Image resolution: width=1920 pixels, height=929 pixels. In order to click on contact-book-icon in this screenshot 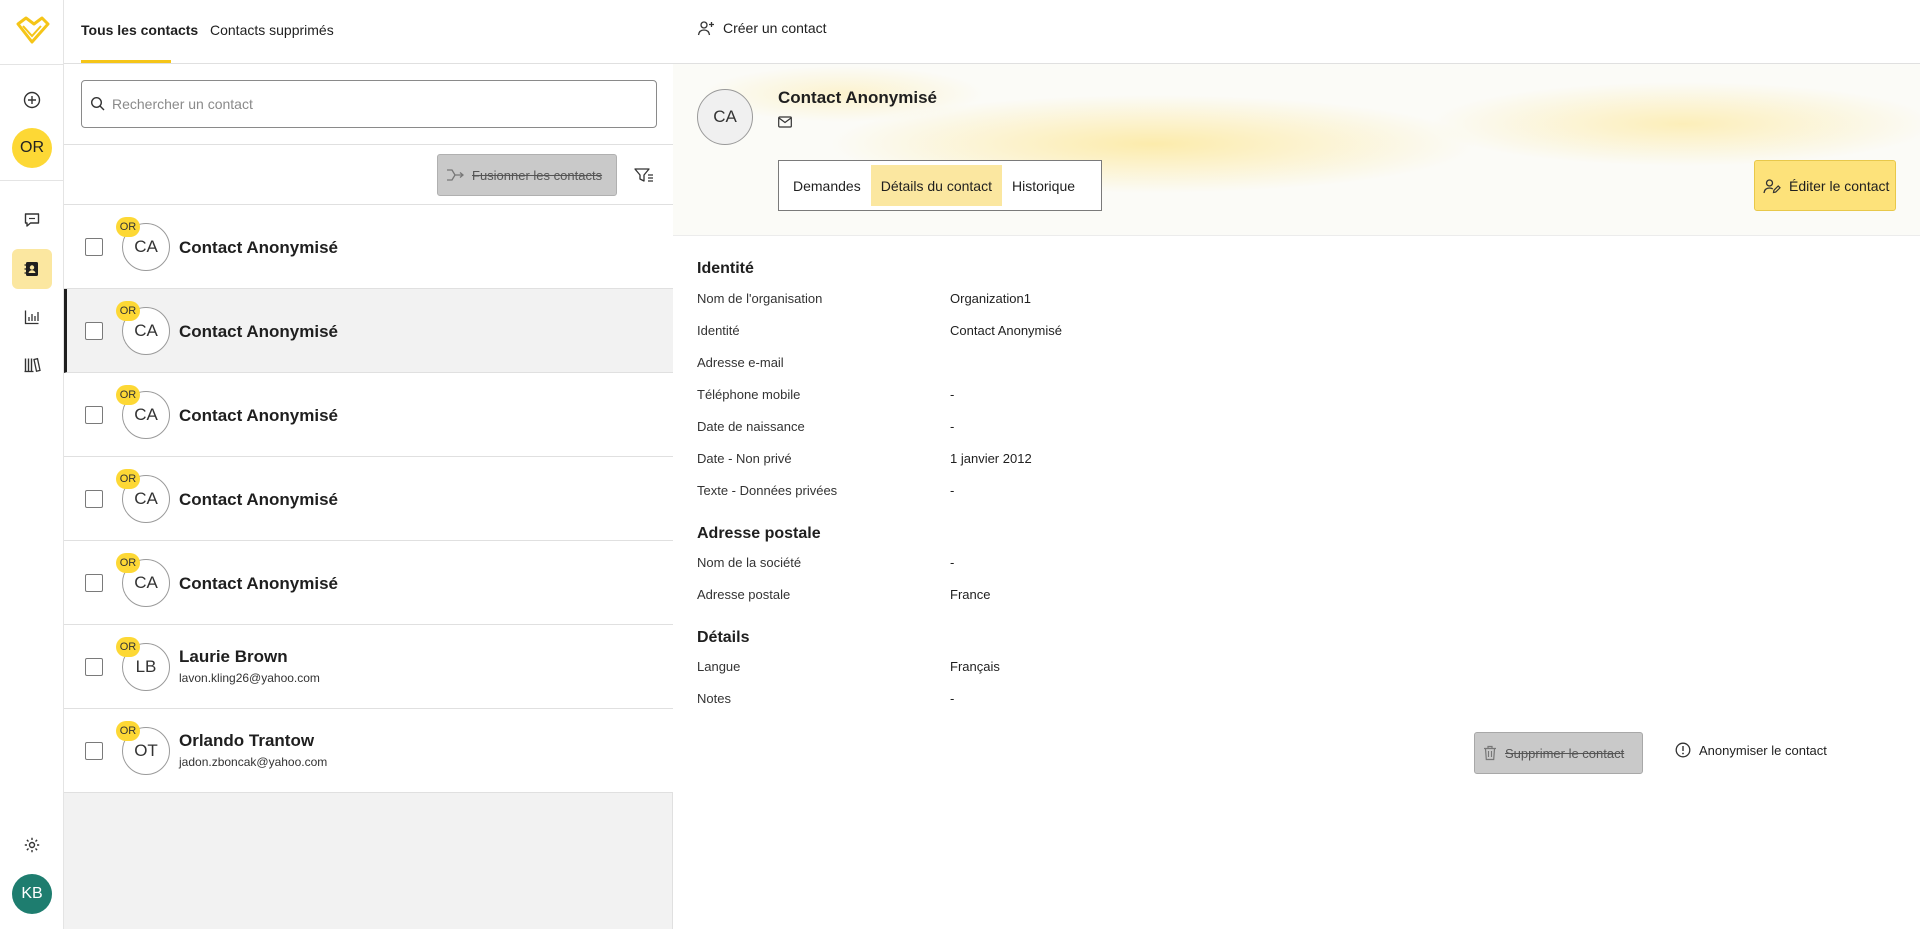, I will do `click(31, 269)`.